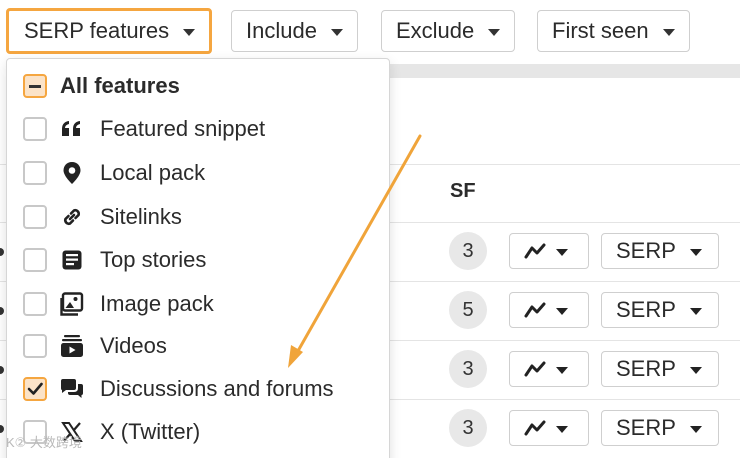 This screenshot has height=458, width=740. Describe the element at coordinates (133, 345) in the screenshot. I see `option-label: Videos` at that location.